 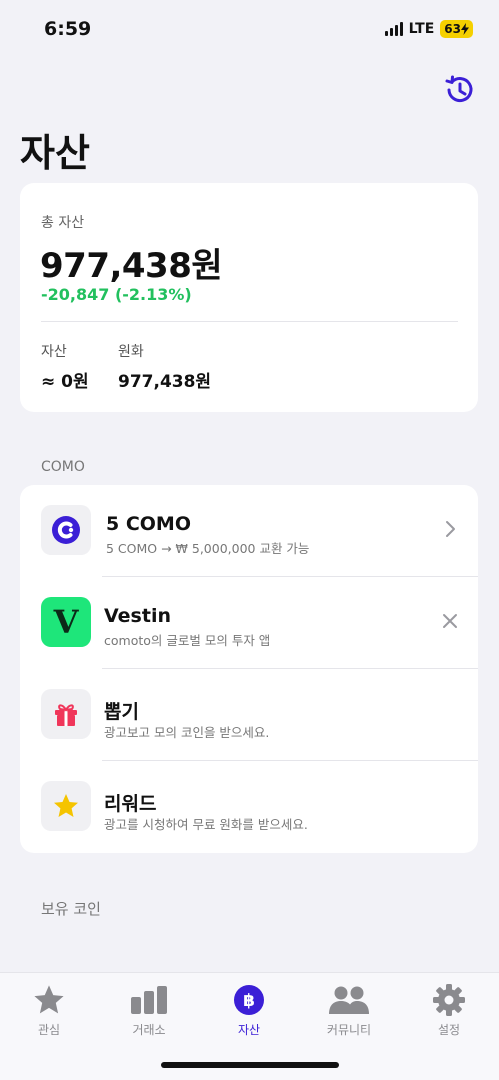 What do you see at coordinates (131, 352) in the screenshot?
I see `krw-label: 원화` at bounding box center [131, 352].